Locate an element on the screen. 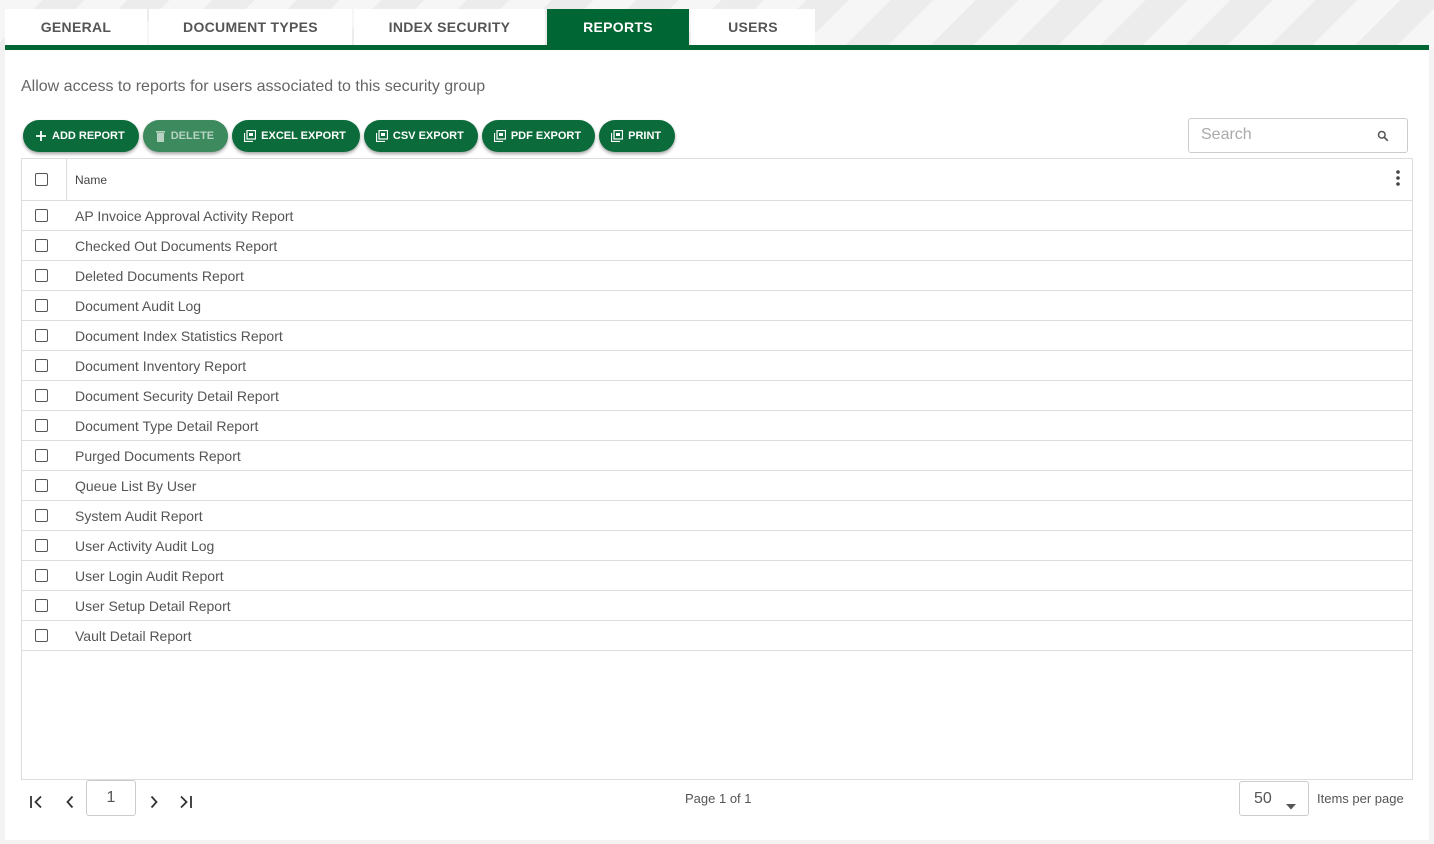 The image size is (1434, 844). report-name: Queue List By User is located at coordinates (136, 486).